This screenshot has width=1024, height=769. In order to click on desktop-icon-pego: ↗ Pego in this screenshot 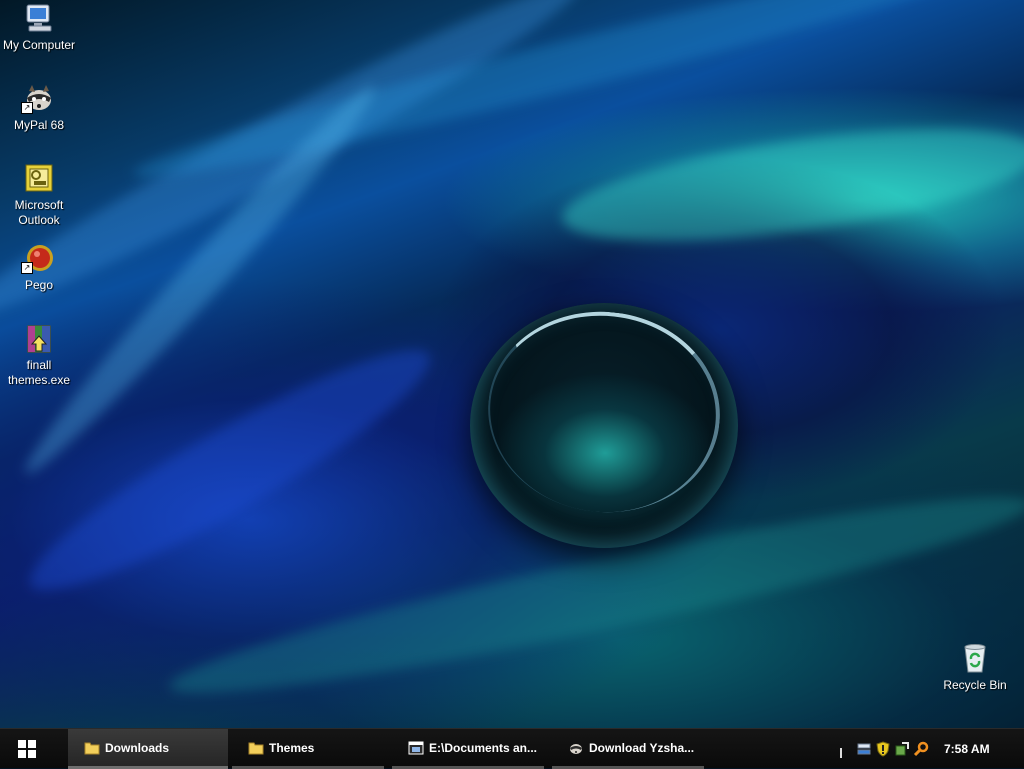, I will do `click(39, 267)`.